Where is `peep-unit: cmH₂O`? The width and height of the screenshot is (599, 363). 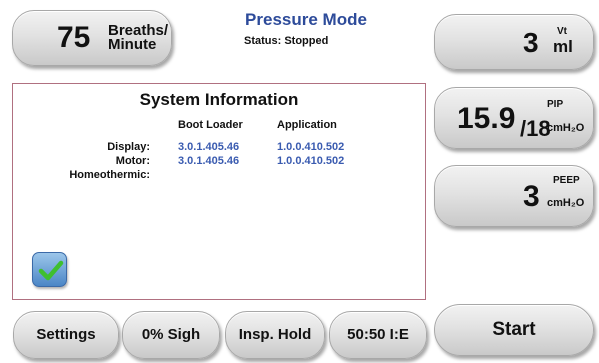 peep-unit: cmH₂O is located at coordinates (566, 203).